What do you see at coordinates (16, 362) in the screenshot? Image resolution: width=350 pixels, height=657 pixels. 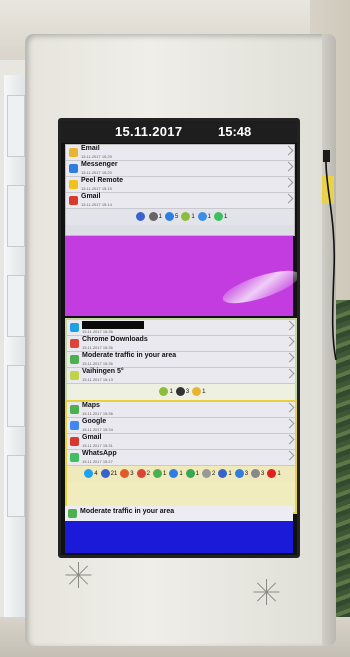 I see `window-left` at bounding box center [16, 362].